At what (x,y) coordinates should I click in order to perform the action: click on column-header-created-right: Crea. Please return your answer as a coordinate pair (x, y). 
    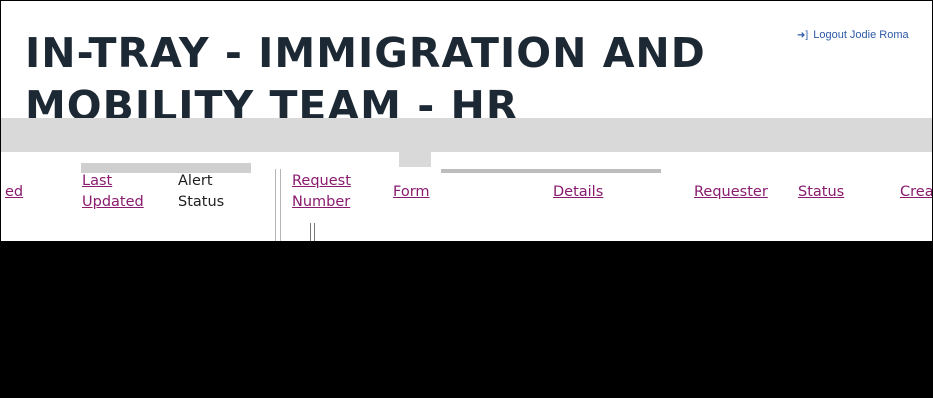
    Looking at the image, I should click on (916, 192).